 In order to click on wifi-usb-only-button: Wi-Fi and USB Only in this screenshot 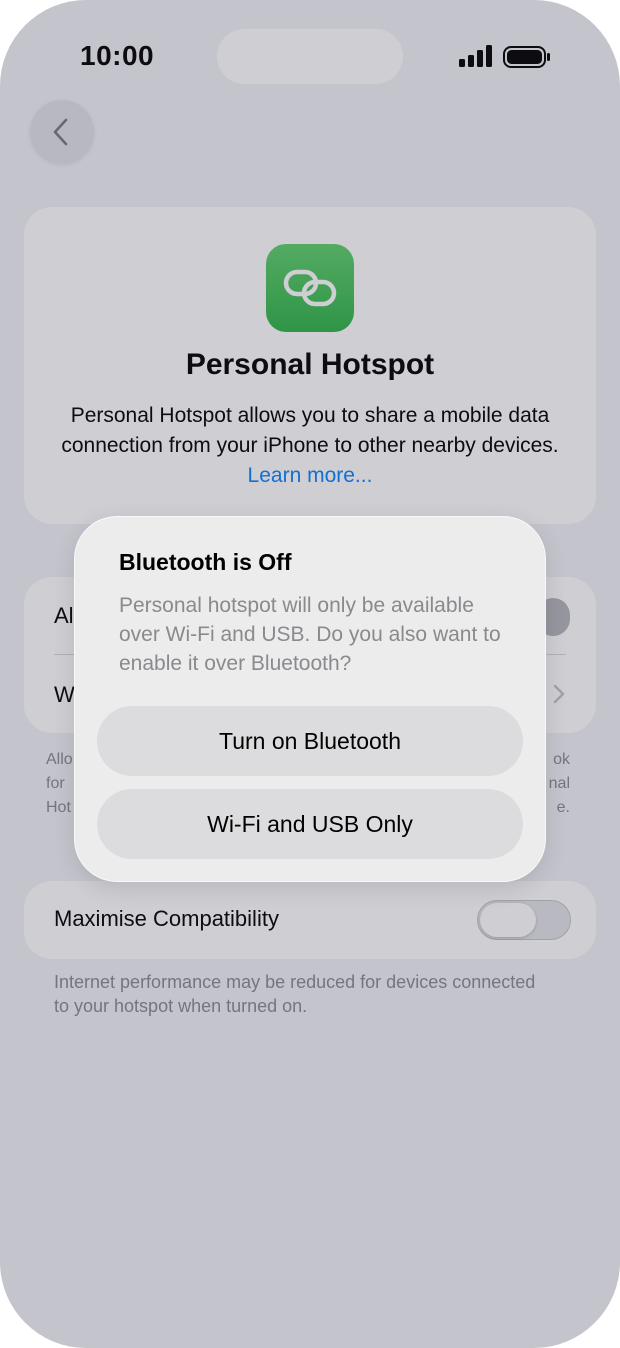, I will do `click(310, 824)`.